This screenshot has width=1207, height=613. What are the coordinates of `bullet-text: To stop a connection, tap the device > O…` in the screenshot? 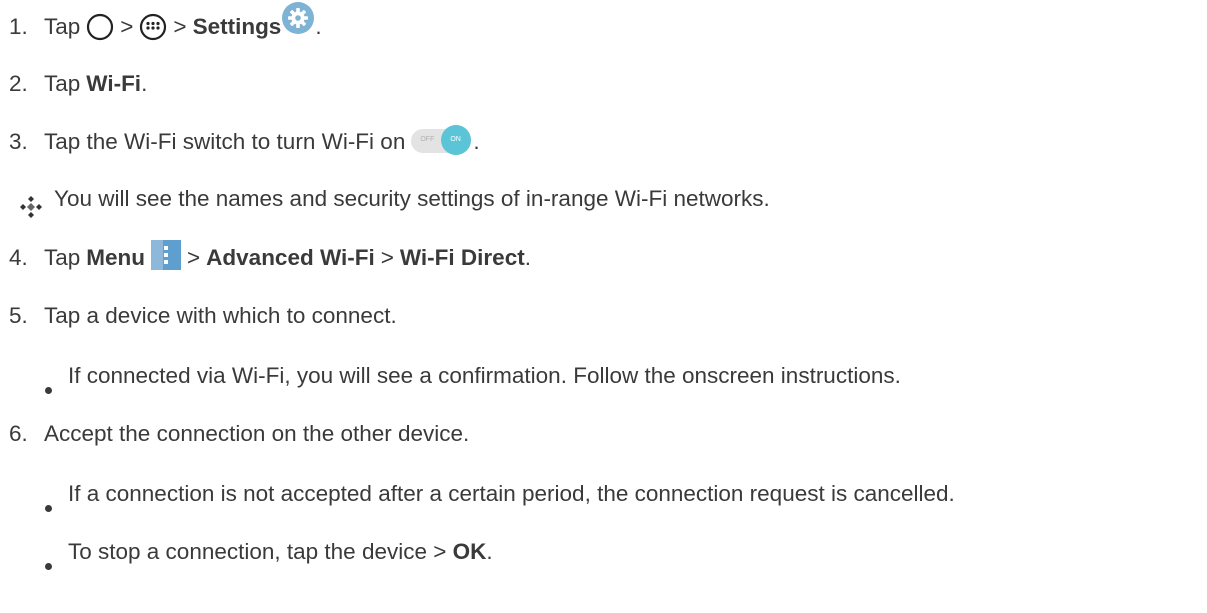 It's located at (280, 551).